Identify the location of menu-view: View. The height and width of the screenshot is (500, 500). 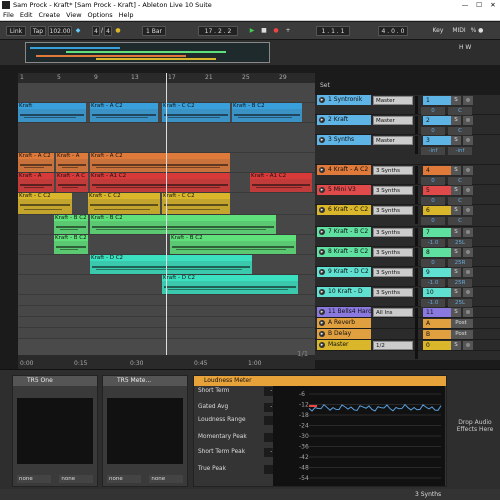
(73, 14).